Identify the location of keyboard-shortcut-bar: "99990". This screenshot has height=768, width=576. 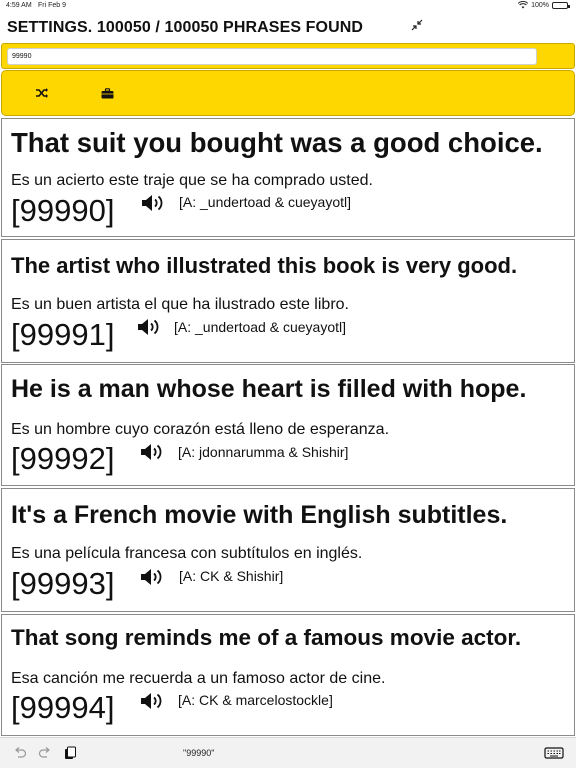
(288, 752).